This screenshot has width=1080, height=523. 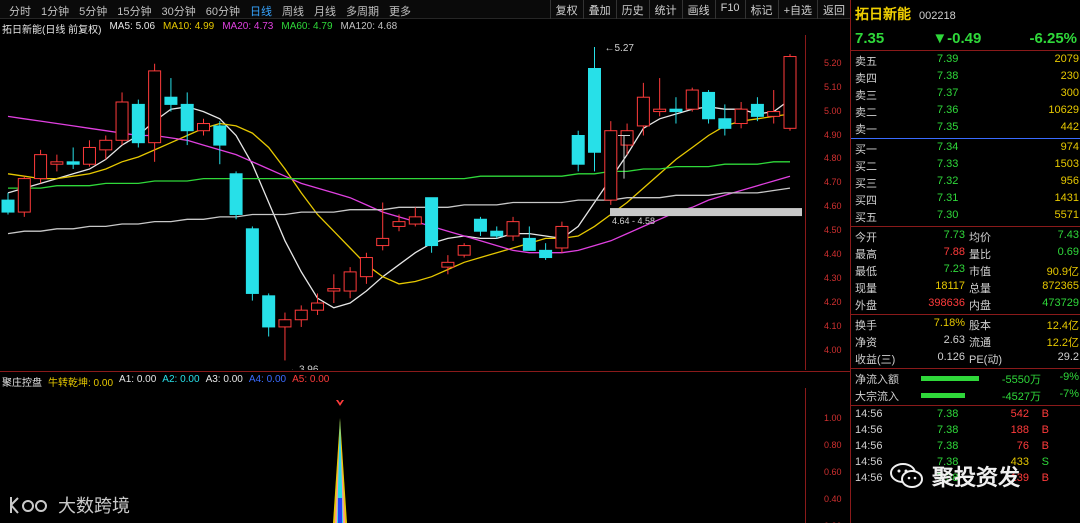 I want to click on ask-row: 卖二 7.36 10629, so click(x=965, y=111).